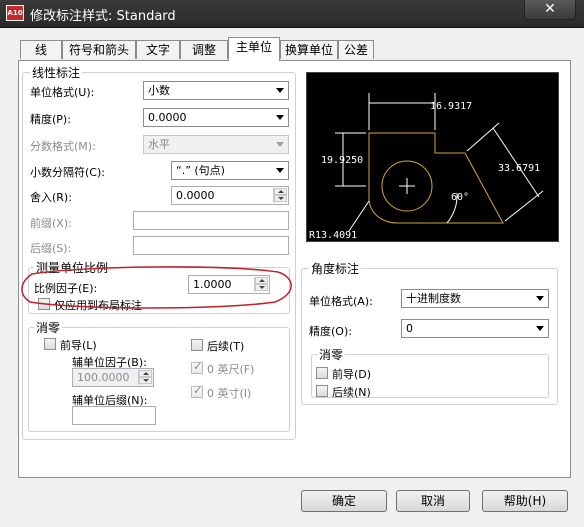 The width and height of the screenshot is (584, 527). What do you see at coordinates (433, 501) in the screenshot?
I see `cancel-button: 取消` at bounding box center [433, 501].